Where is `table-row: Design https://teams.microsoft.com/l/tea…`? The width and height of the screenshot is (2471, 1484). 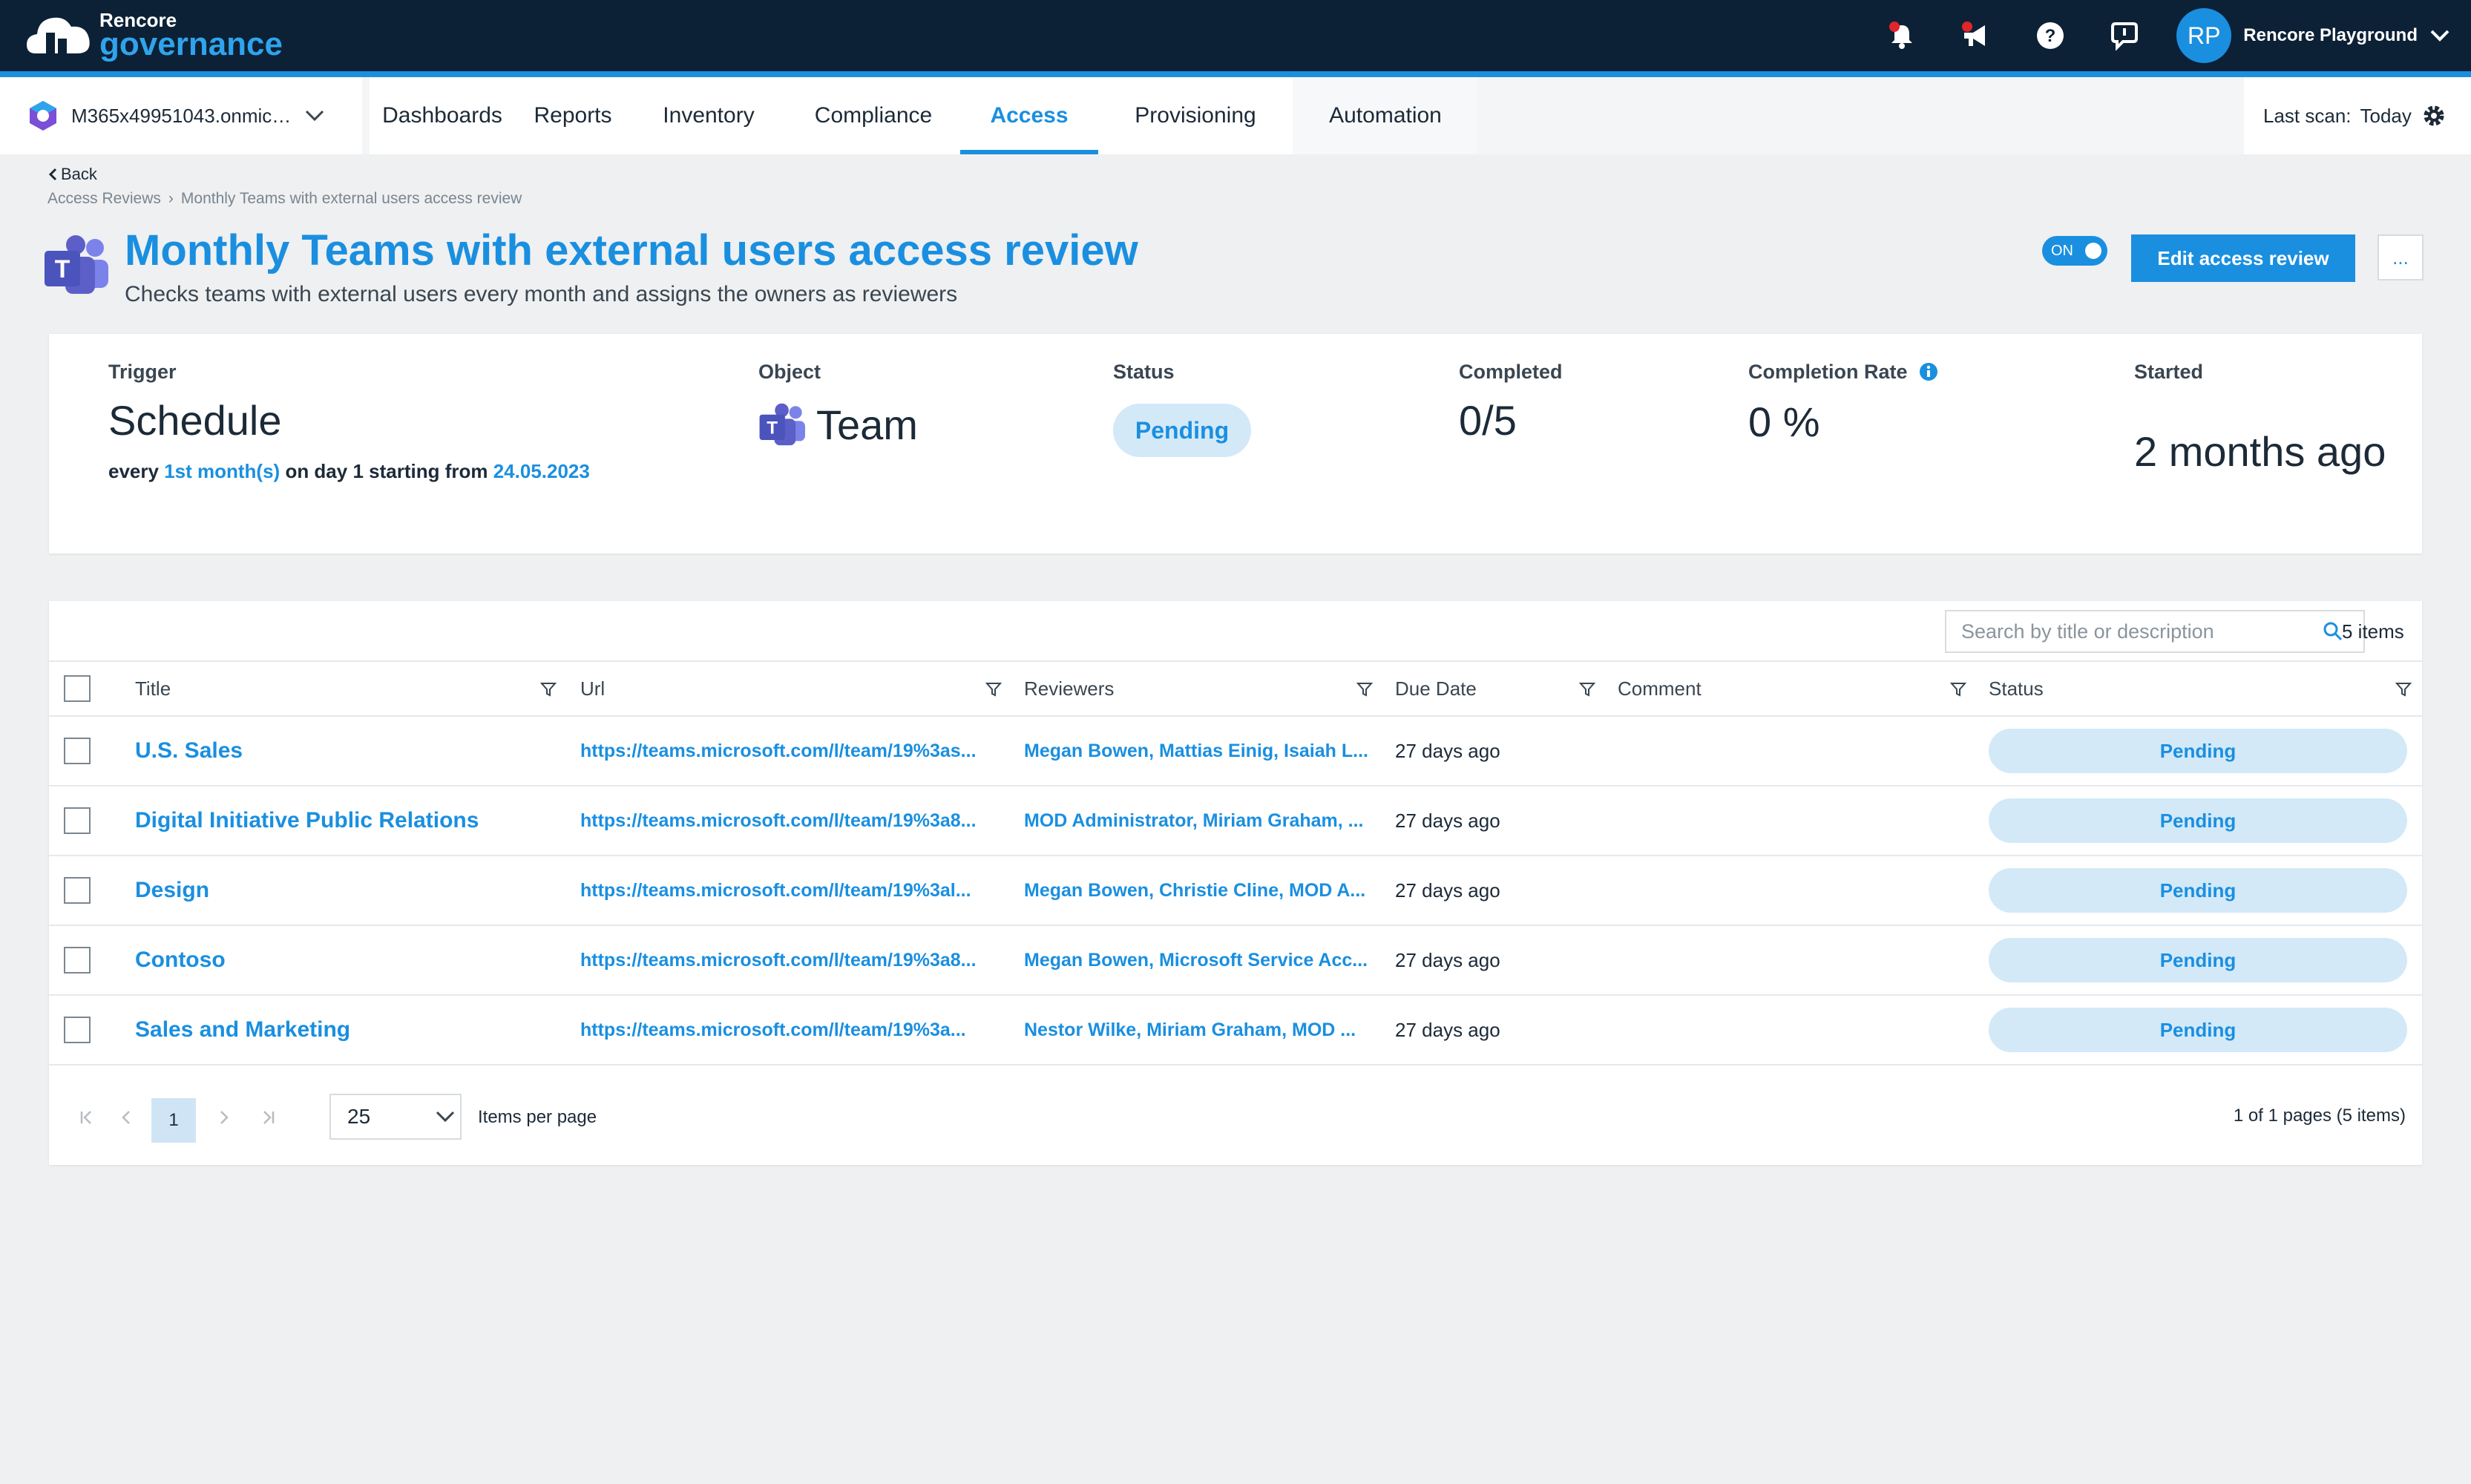
table-row: Design https://teams.microsoft.com/l/tea… is located at coordinates (1235, 891).